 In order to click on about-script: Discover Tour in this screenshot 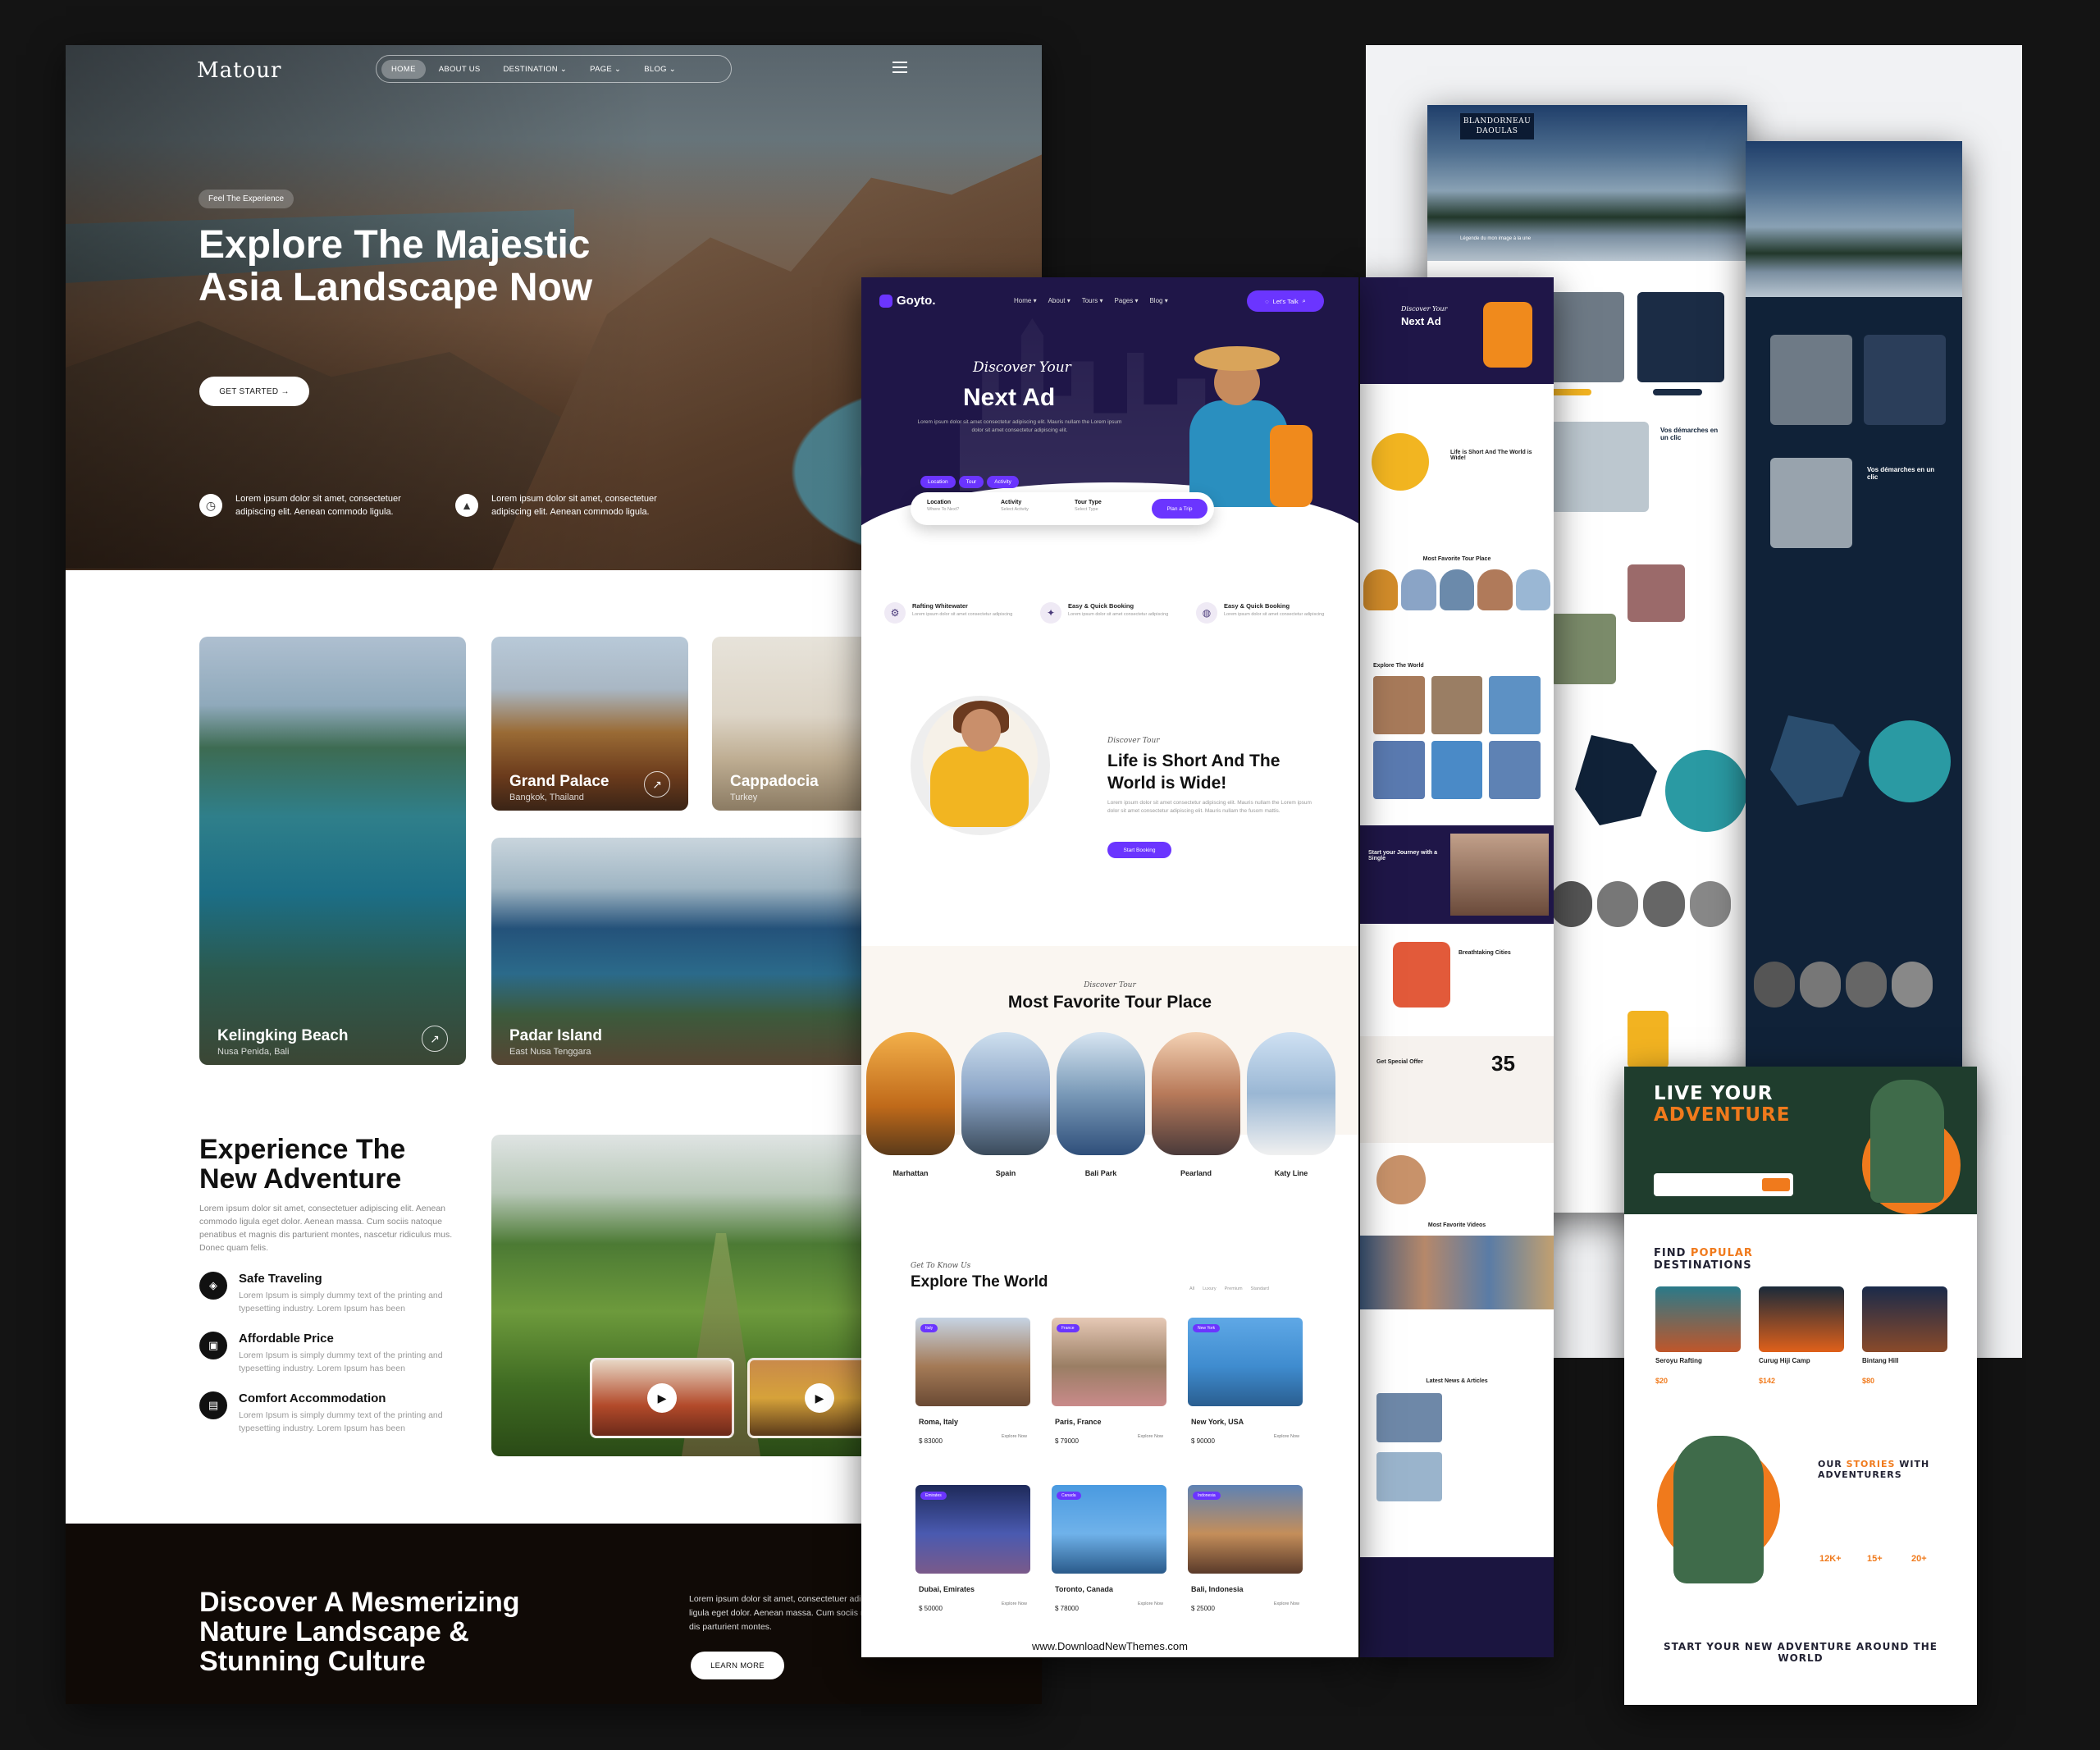, I will do `click(1133, 741)`.